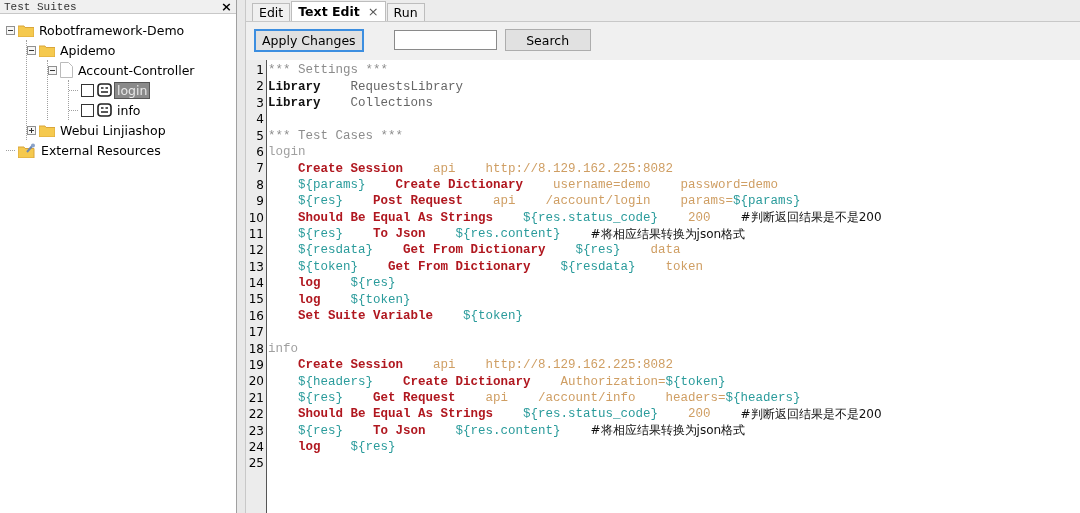  Describe the element at coordinates (405, 12) in the screenshot. I see `tab: Run` at that location.